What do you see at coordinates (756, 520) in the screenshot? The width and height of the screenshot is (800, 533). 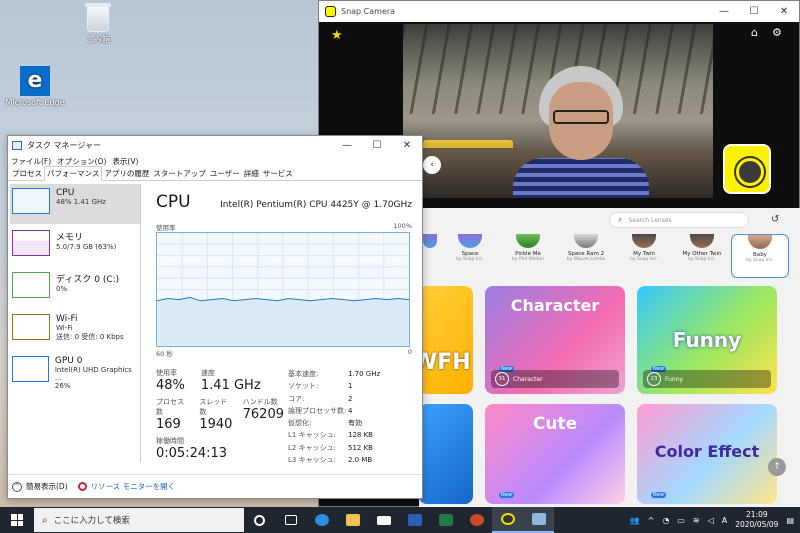 I see `clock: 21:09 2020/05/09` at bounding box center [756, 520].